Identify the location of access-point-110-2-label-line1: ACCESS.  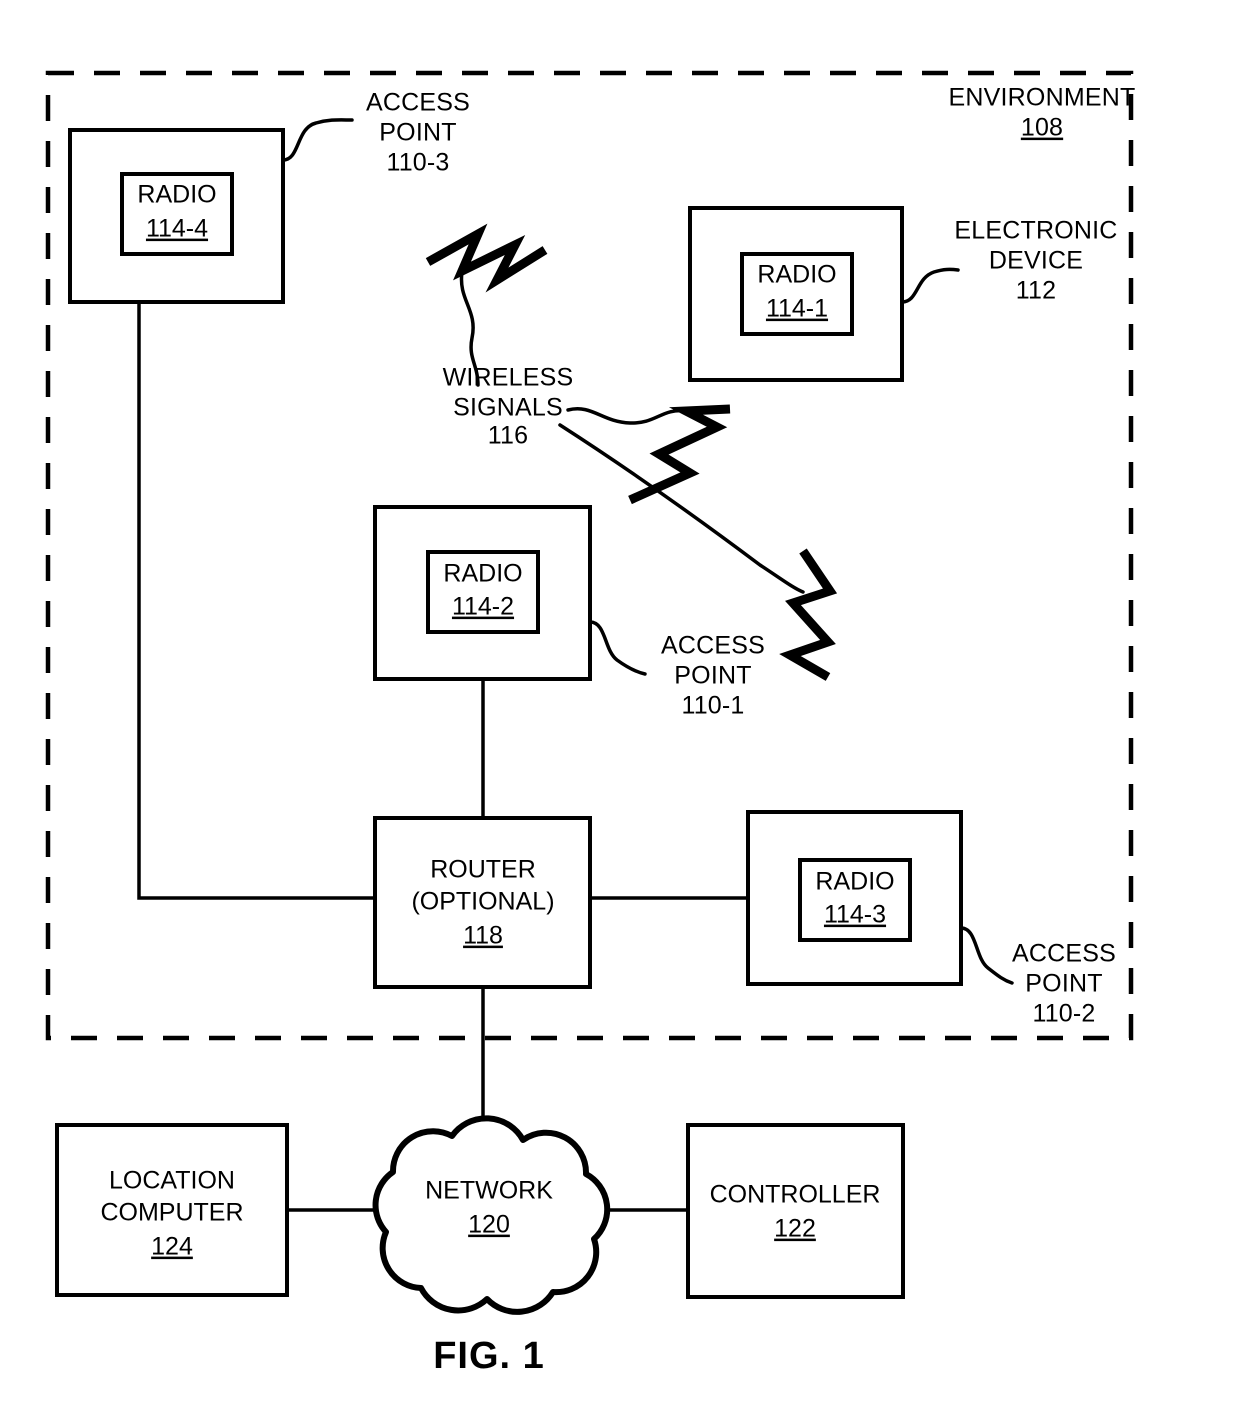
(1064, 954).